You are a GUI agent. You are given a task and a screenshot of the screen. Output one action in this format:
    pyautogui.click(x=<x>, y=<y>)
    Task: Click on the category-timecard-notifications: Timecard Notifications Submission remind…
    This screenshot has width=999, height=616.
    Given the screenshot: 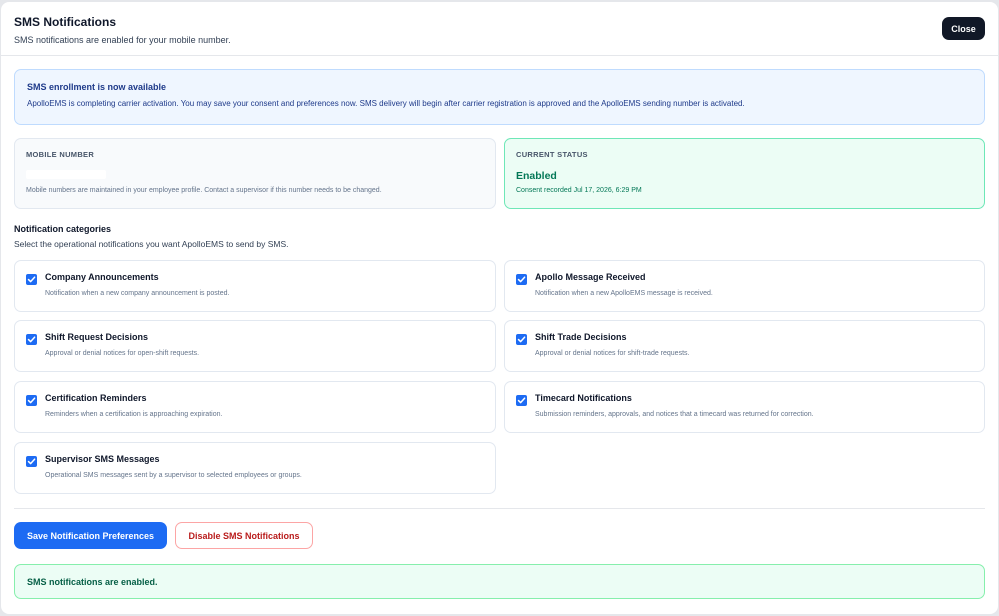 What is the action you would take?
    pyautogui.click(x=744, y=407)
    